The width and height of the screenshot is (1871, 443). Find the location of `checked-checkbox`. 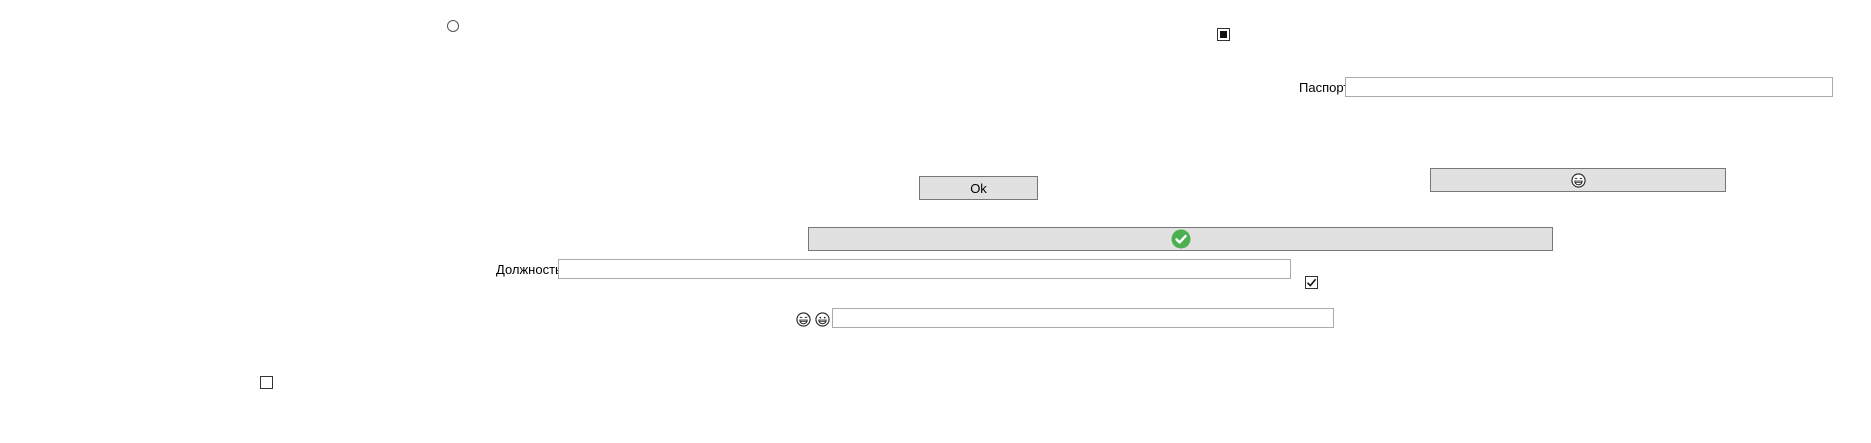

checked-checkbox is located at coordinates (1311, 282).